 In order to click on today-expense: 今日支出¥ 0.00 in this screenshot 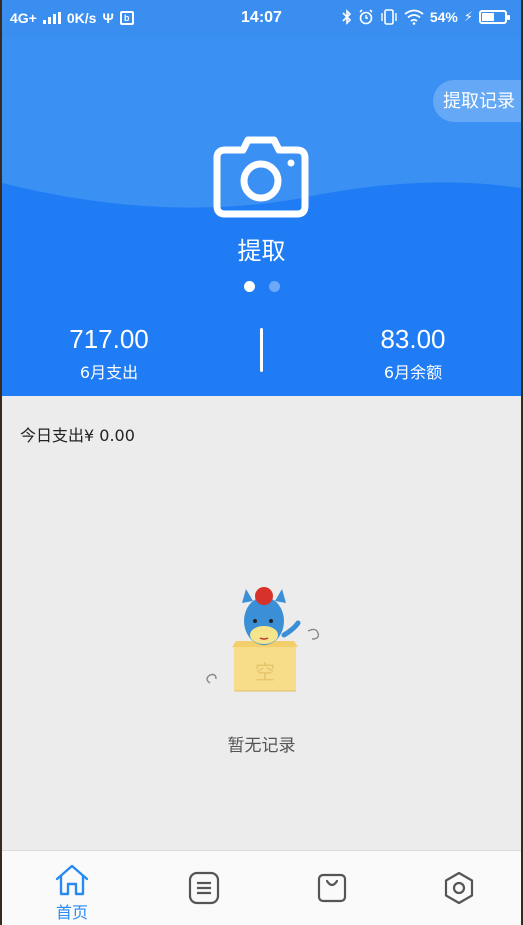, I will do `click(77, 434)`.